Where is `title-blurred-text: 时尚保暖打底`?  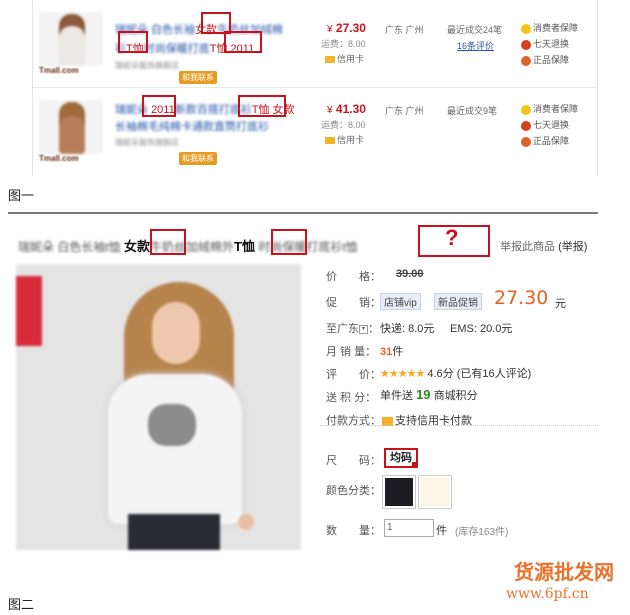 title-blurred-text: 时尚保暖打底 is located at coordinates (176, 49).